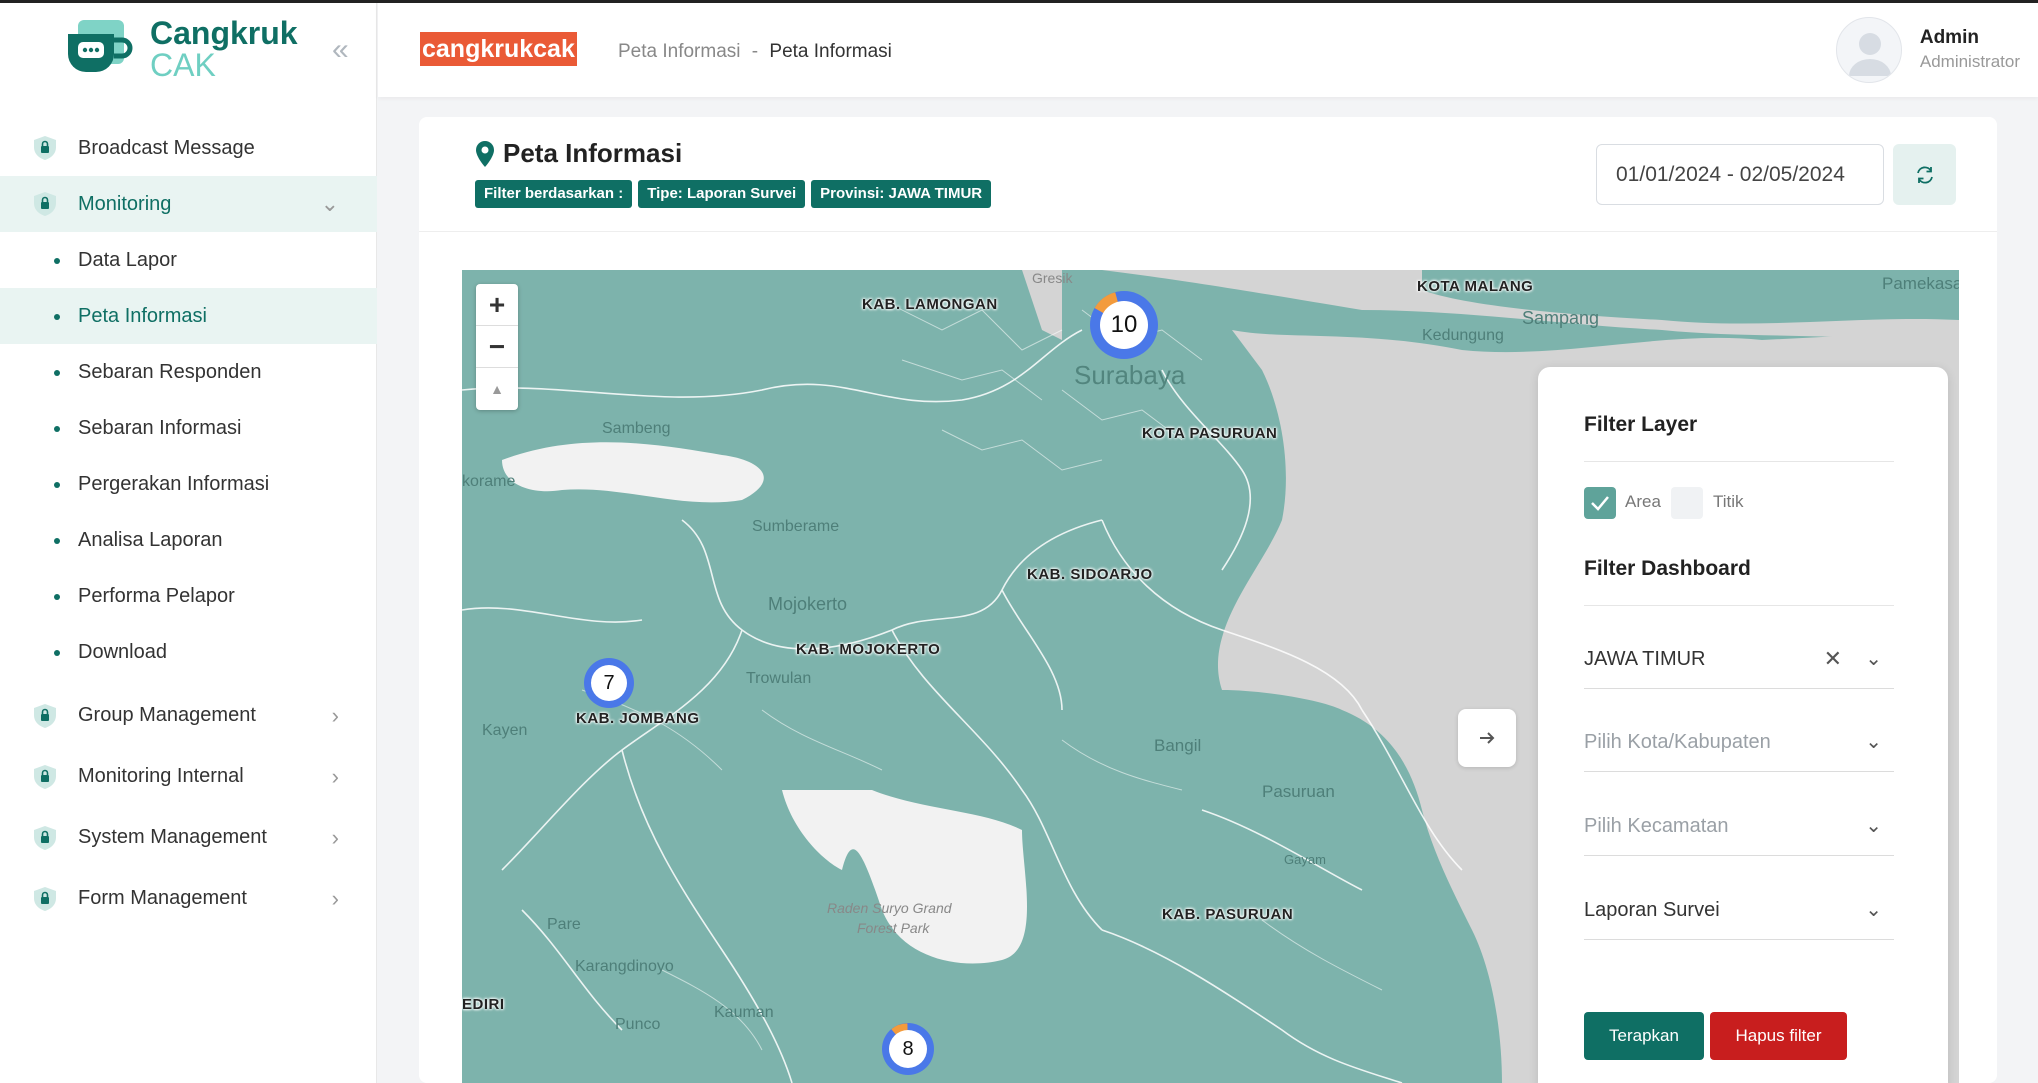 The image size is (2038, 1083). What do you see at coordinates (125, 203) in the screenshot?
I see `sidebar-item-label: Monitoring` at bounding box center [125, 203].